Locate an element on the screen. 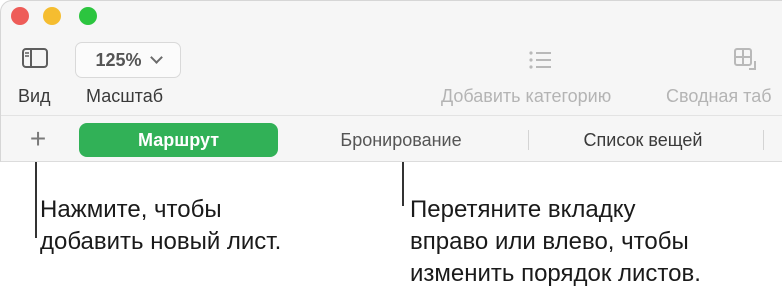 This screenshot has height=301, width=782. close-window-button is located at coordinates (20, 16).